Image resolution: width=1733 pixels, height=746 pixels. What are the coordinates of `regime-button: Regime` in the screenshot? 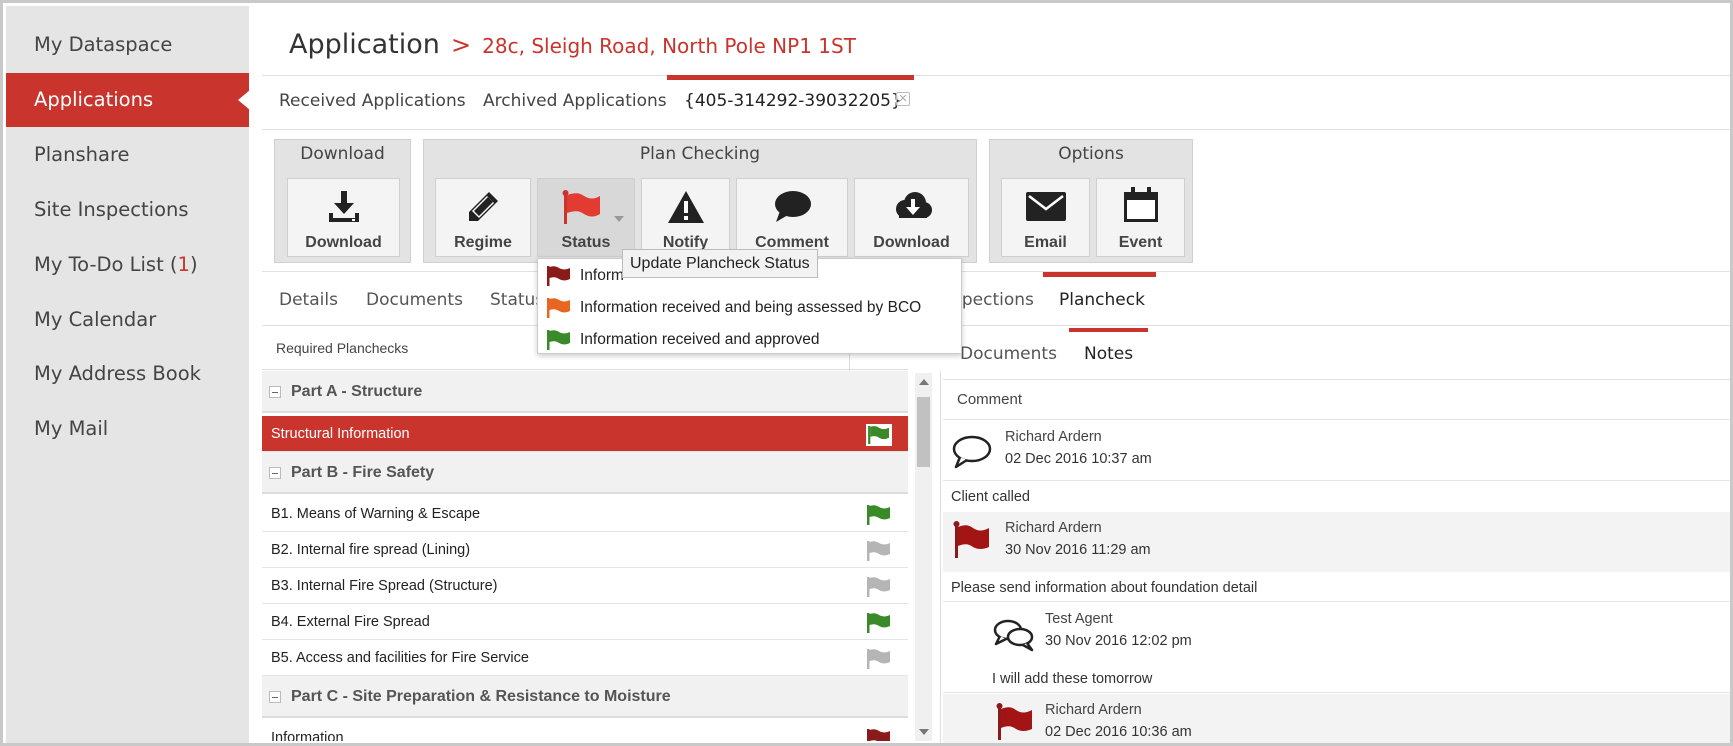 It's located at (483, 217).